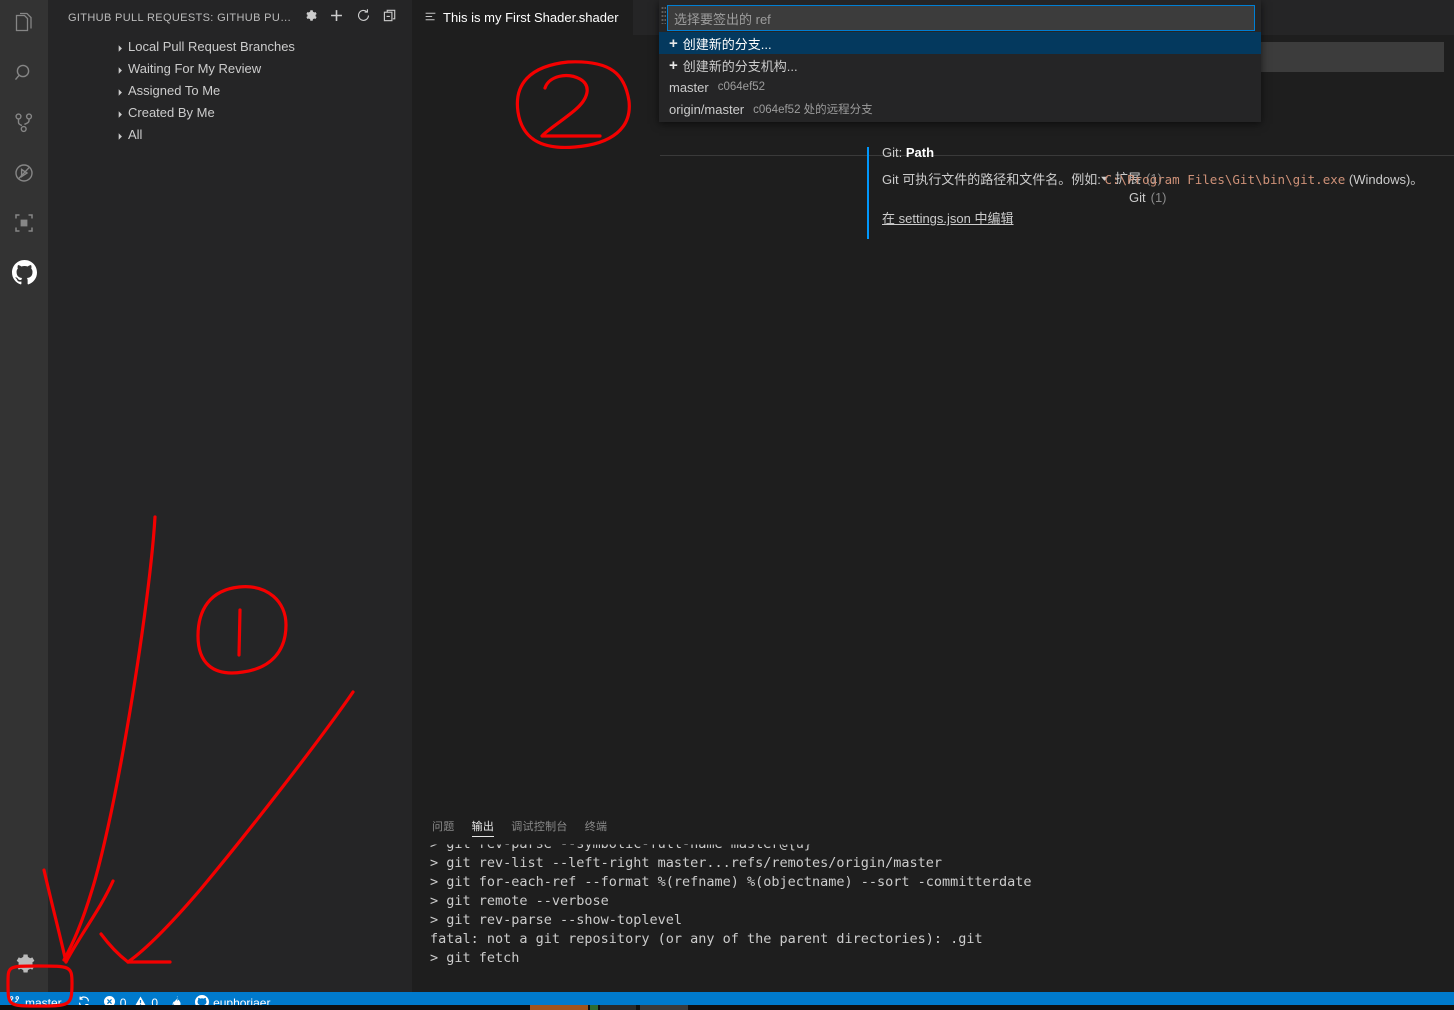  I want to click on activitybar-item-run-debug, so click(24, 175).